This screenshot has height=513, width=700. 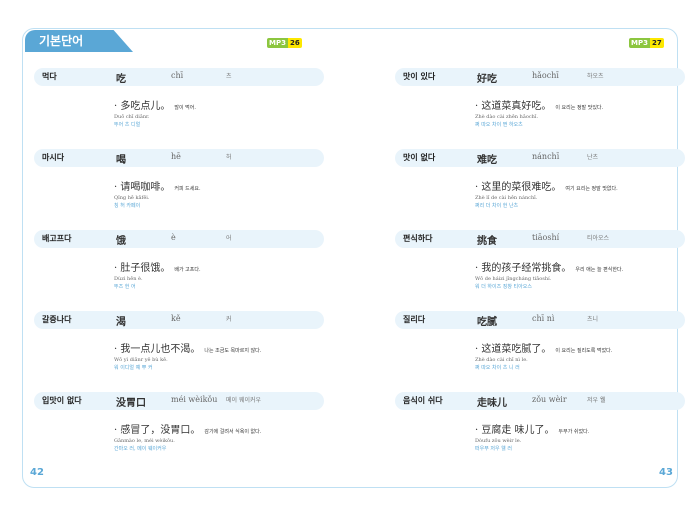 I want to click on example-pronunciation: 쩌리 더 차이 헌 난츠, so click(x=497, y=206).